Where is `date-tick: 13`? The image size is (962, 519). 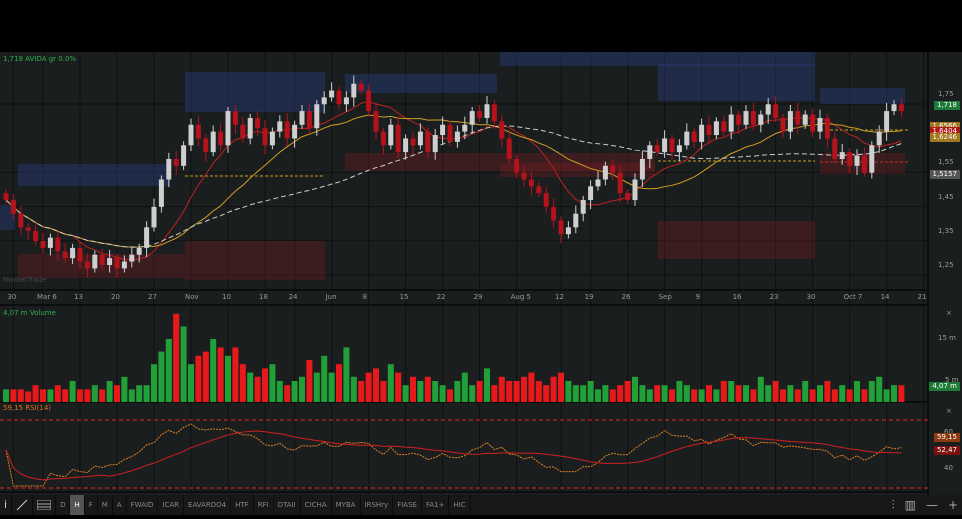
date-tick: 13 is located at coordinates (78, 297).